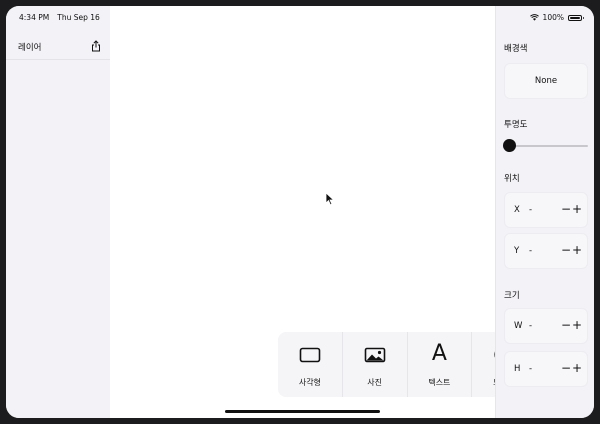 The width and height of the screenshot is (600, 424). What do you see at coordinates (534, 17) in the screenshot?
I see `wifi-icon` at bounding box center [534, 17].